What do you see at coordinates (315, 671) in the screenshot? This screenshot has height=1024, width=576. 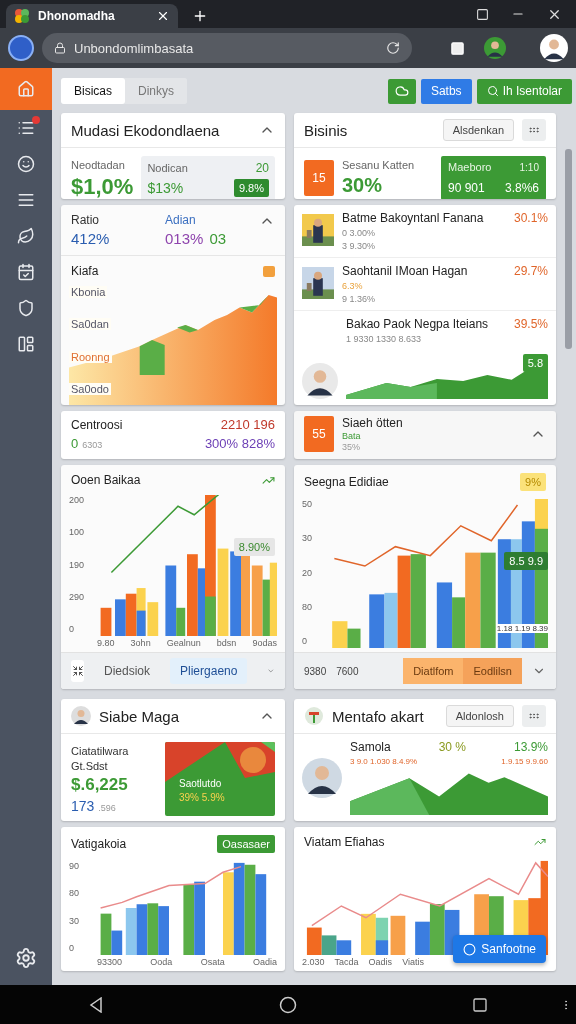 I see `axis-label: 9380` at bounding box center [315, 671].